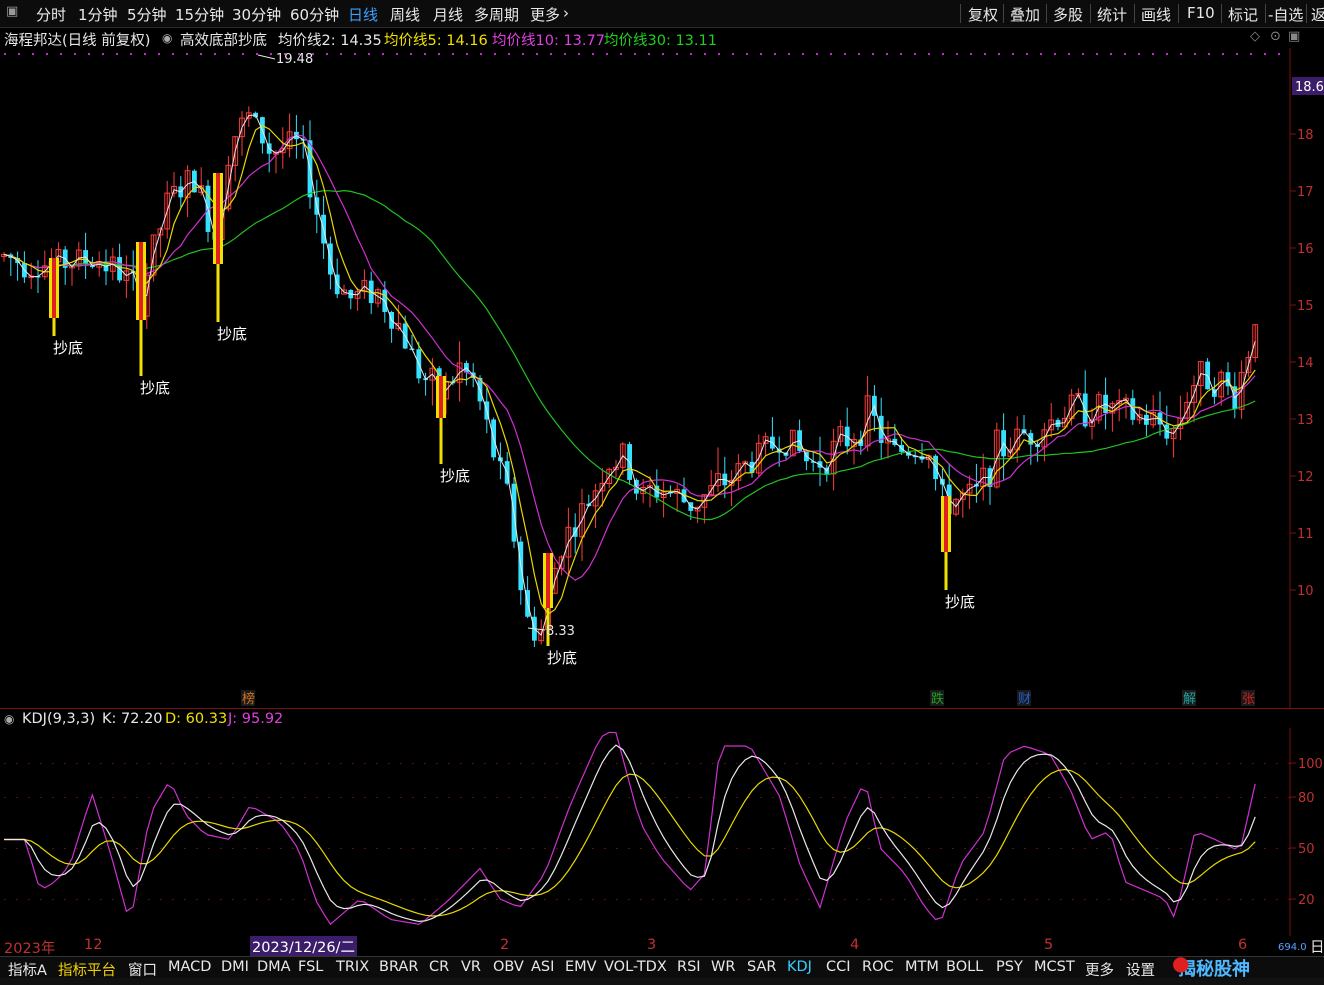 Image resolution: width=1324 pixels, height=985 pixels. Describe the element at coordinates (218, 218) in the screenshot. I see `signal-bar-core` at that location.